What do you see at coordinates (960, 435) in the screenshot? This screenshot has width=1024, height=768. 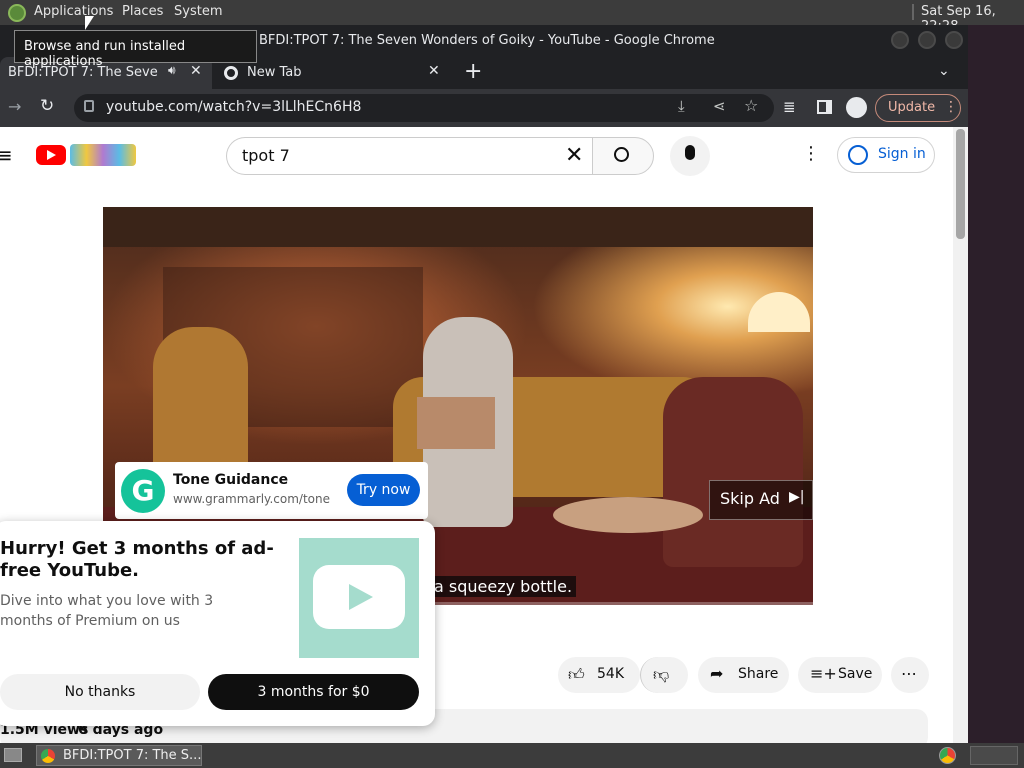 I see `page-scrollbar` at bounding box center [960, 435].